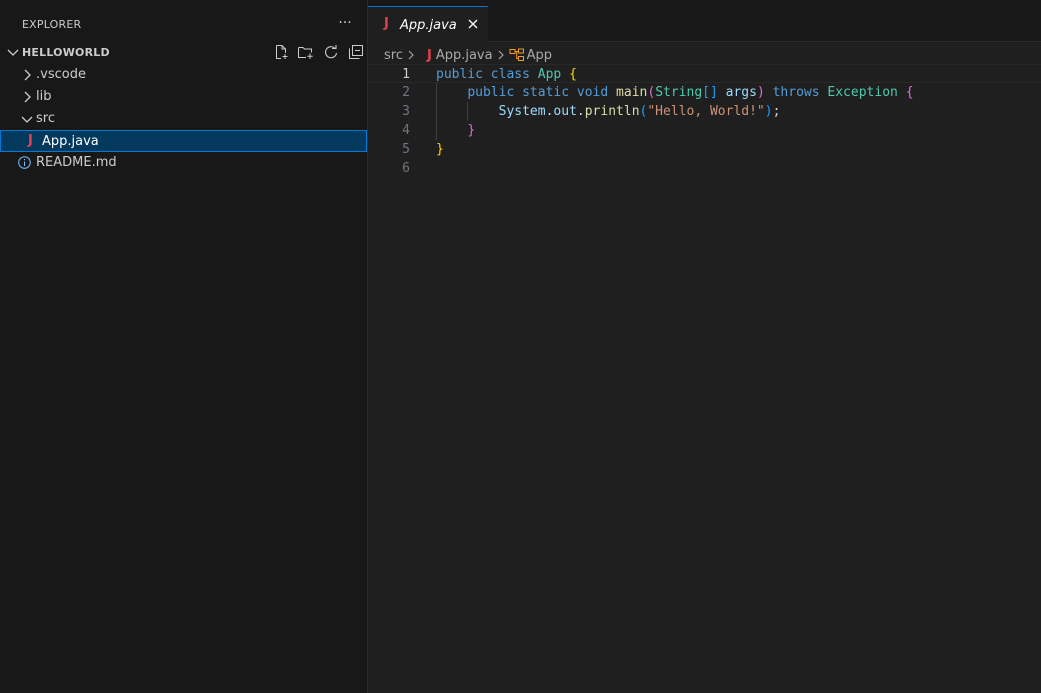  Describe the element at coordinates (183, 97) in the screenshot. I see `tree-item-lib: lib` at that location.